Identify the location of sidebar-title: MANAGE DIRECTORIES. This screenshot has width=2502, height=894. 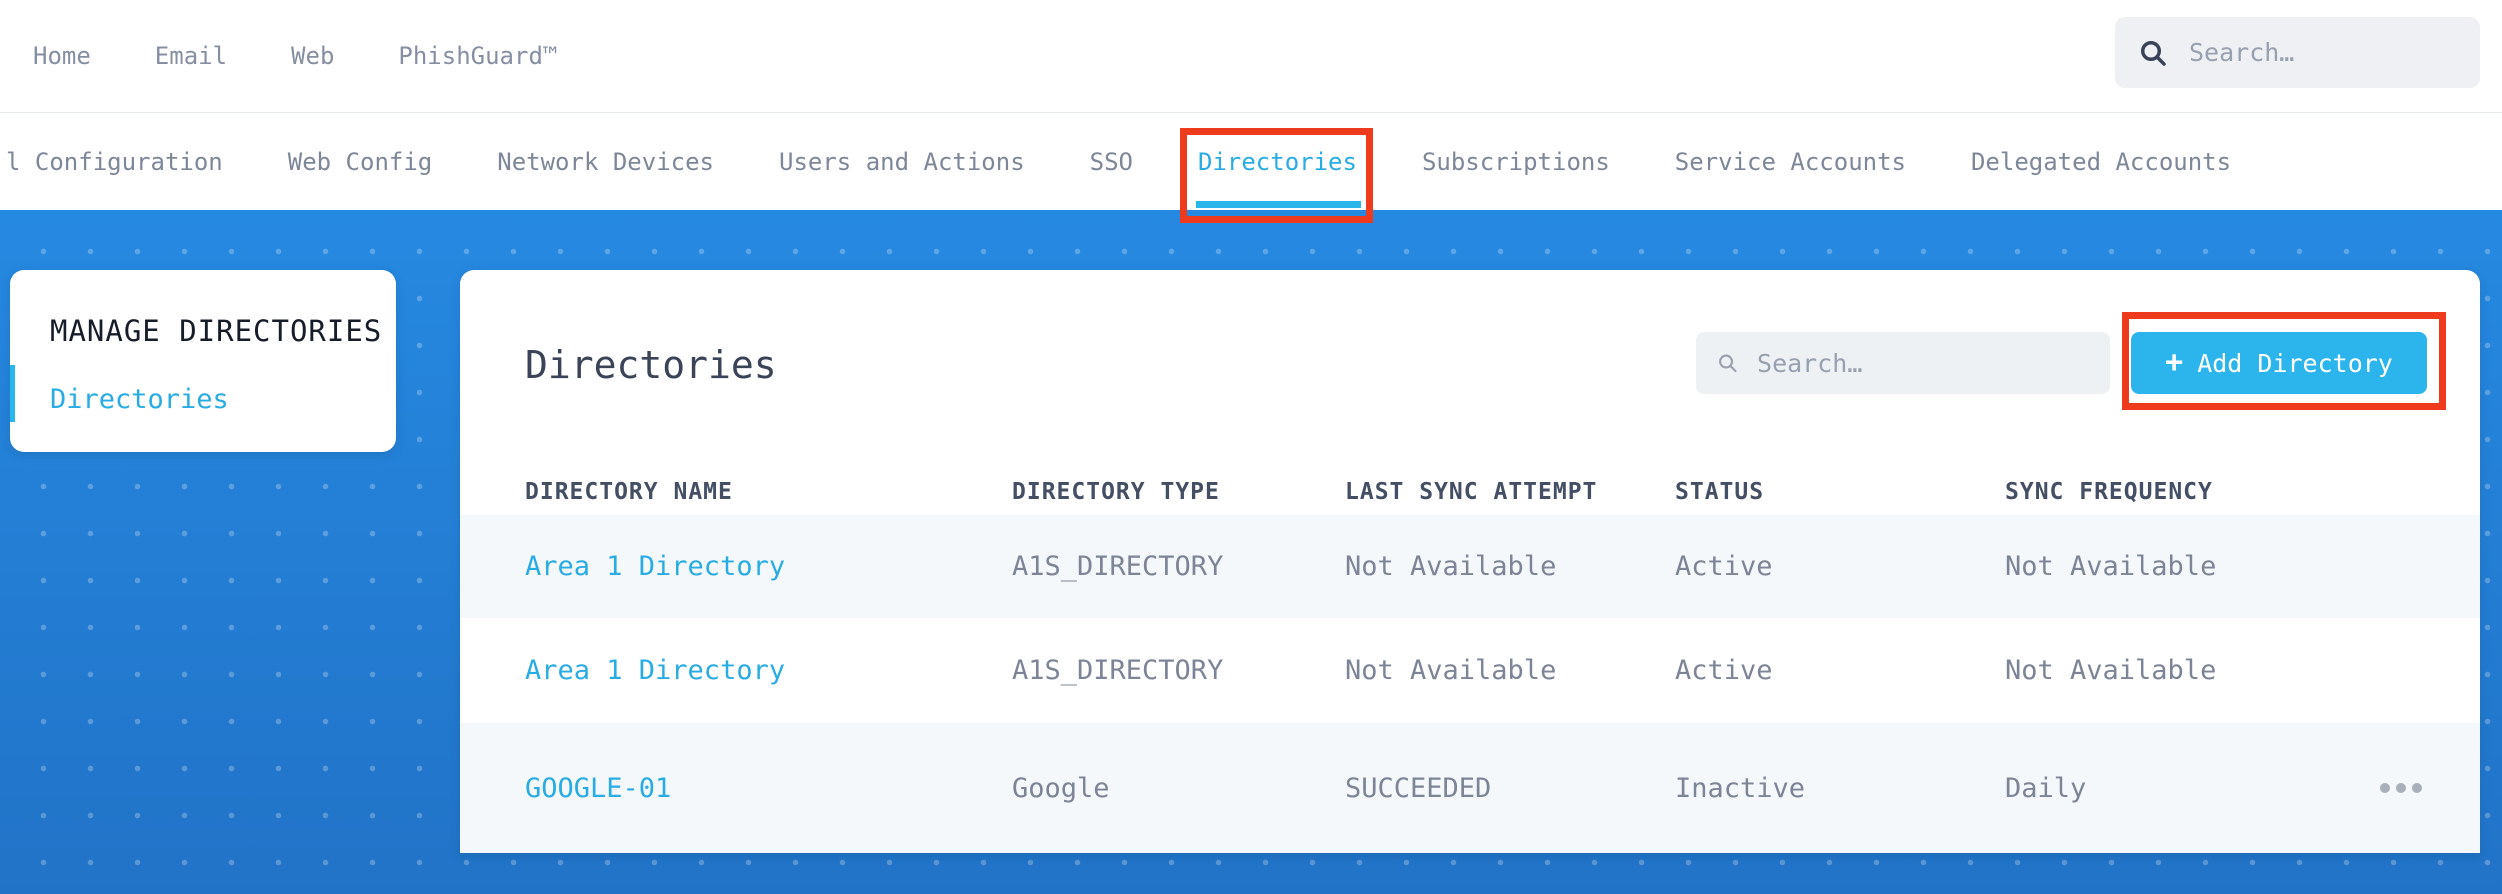
(216, 331).